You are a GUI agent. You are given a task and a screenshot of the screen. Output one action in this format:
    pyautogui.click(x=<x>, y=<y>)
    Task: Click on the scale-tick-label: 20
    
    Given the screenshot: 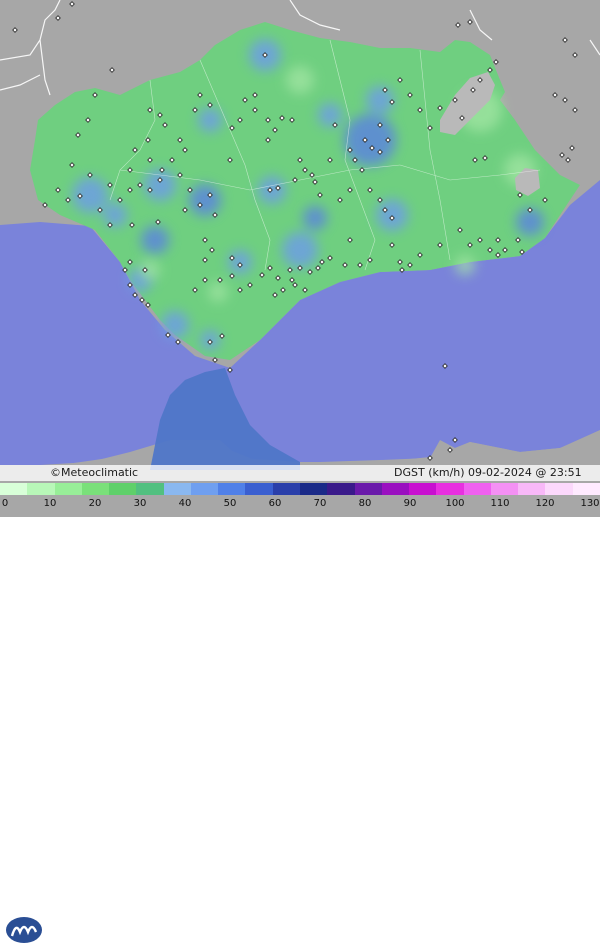 What is the action you would take?
    pyautogui.click(x=95, y=503)
    